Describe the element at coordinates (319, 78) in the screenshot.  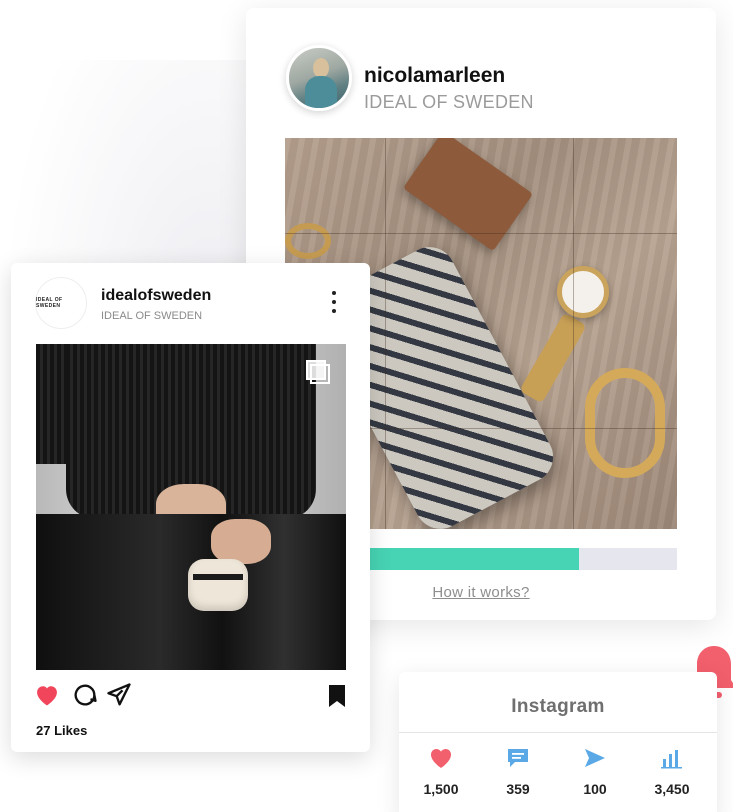
I see `influencer-avatar` at that location.